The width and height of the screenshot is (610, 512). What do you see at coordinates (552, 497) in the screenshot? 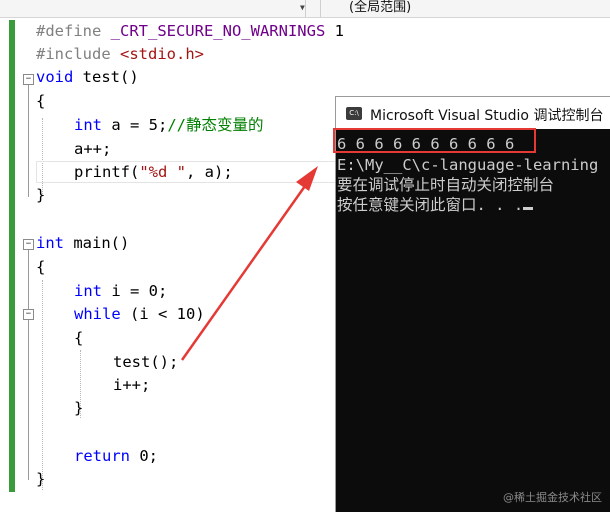
I see `watermark: @稀土掘金技术社区` at bounding box center [552, 497].